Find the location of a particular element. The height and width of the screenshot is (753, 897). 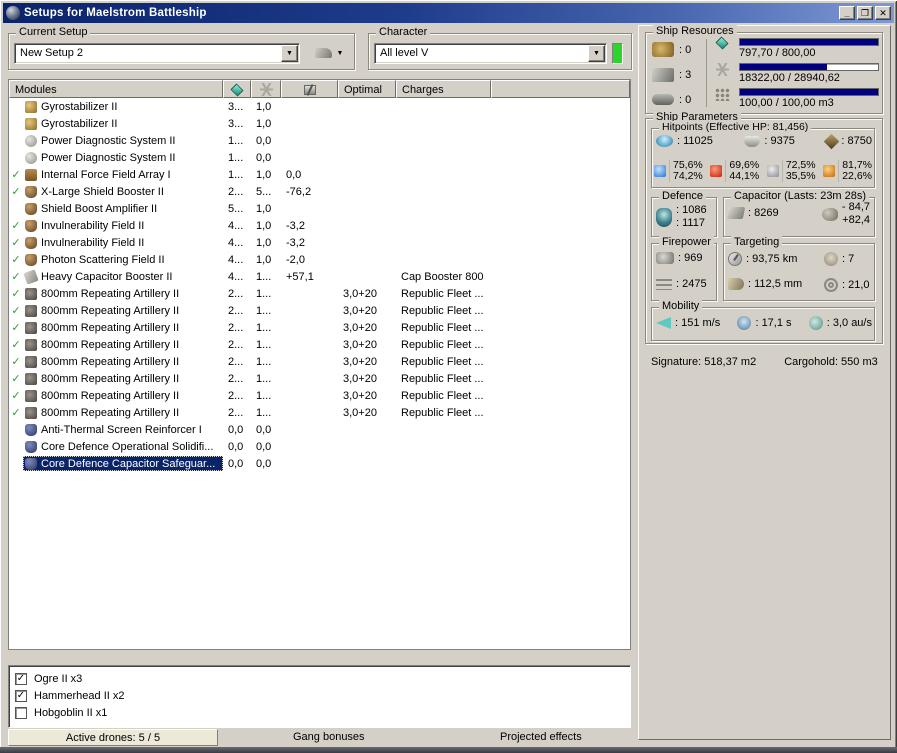

close-button: ✕ is located at coordinates (883, 13).